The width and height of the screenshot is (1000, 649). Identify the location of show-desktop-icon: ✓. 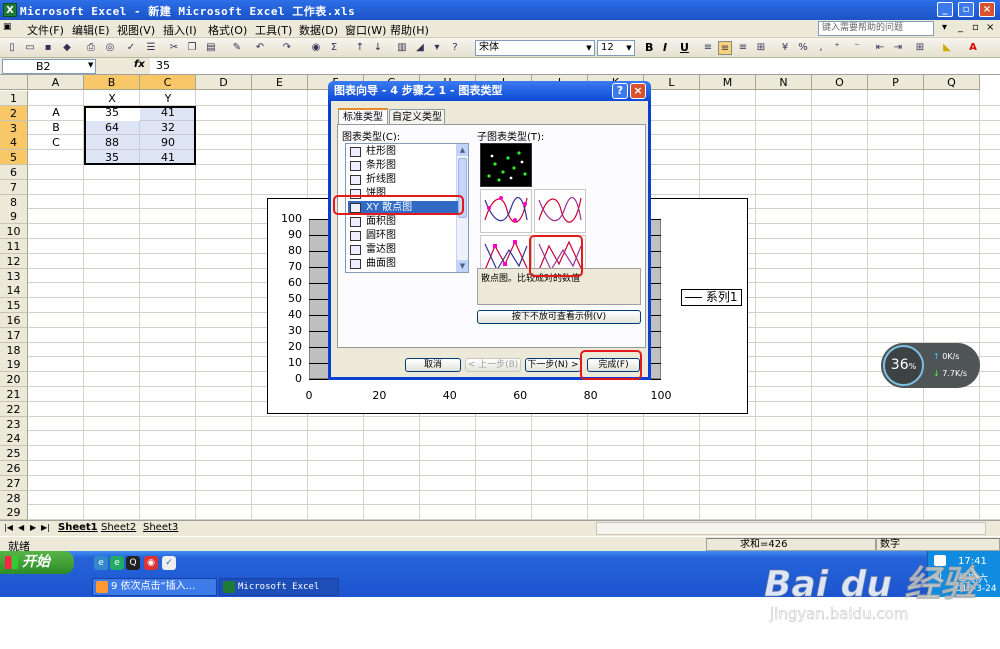
(169, 563).